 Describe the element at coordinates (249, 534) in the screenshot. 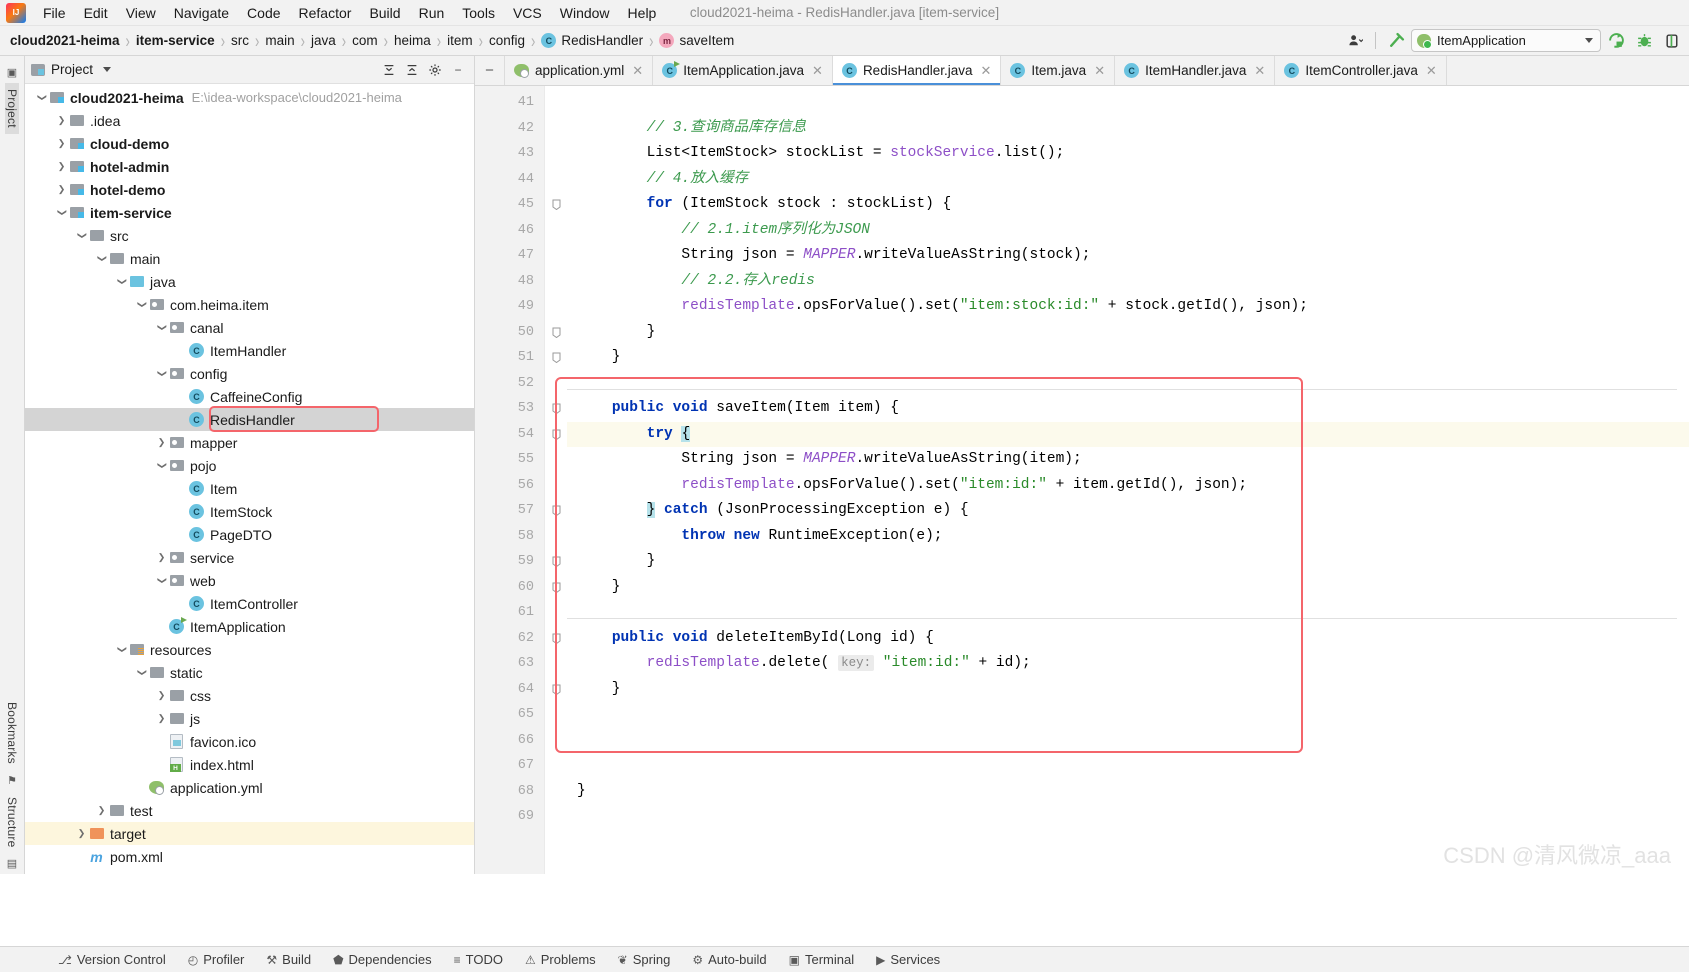

I see `tree-node-pagedto: C PageDTO` at that location.